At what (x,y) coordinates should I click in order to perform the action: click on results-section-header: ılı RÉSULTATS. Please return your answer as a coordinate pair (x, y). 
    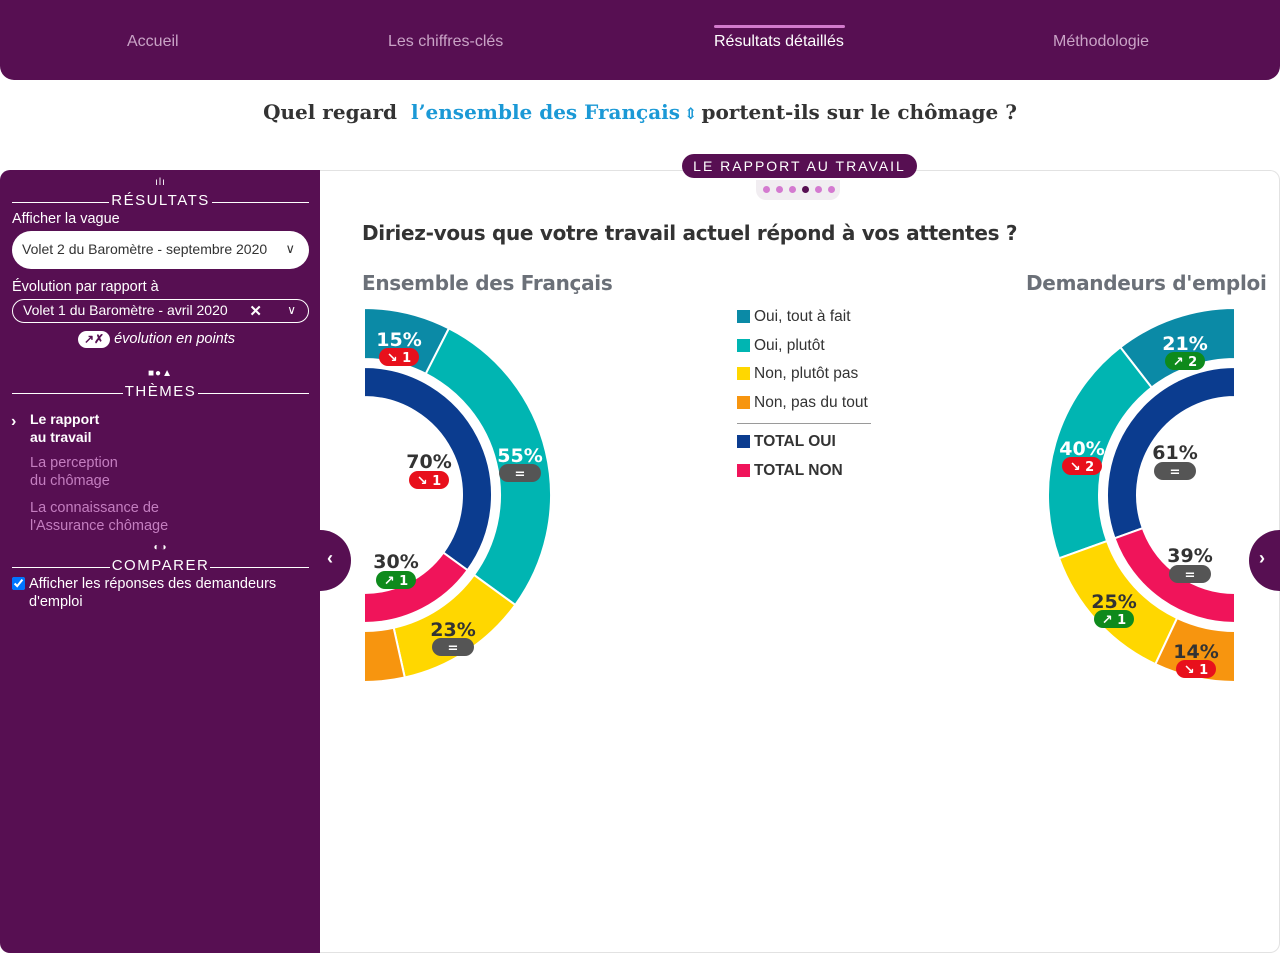
    Looking at the image, I should click on (160, 193).